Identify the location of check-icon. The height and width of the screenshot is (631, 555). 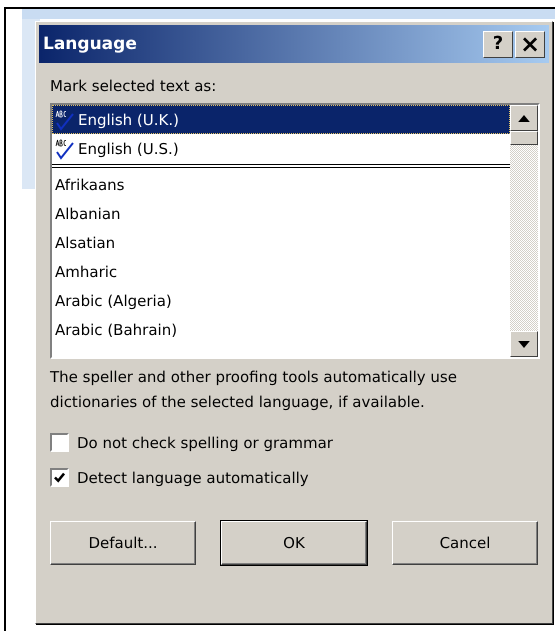
(59, 477).